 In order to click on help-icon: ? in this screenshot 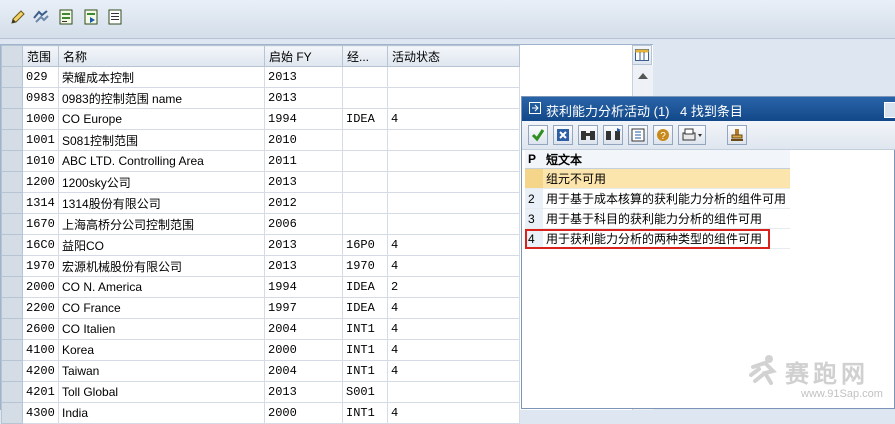, I will do `click(663, 135)`.